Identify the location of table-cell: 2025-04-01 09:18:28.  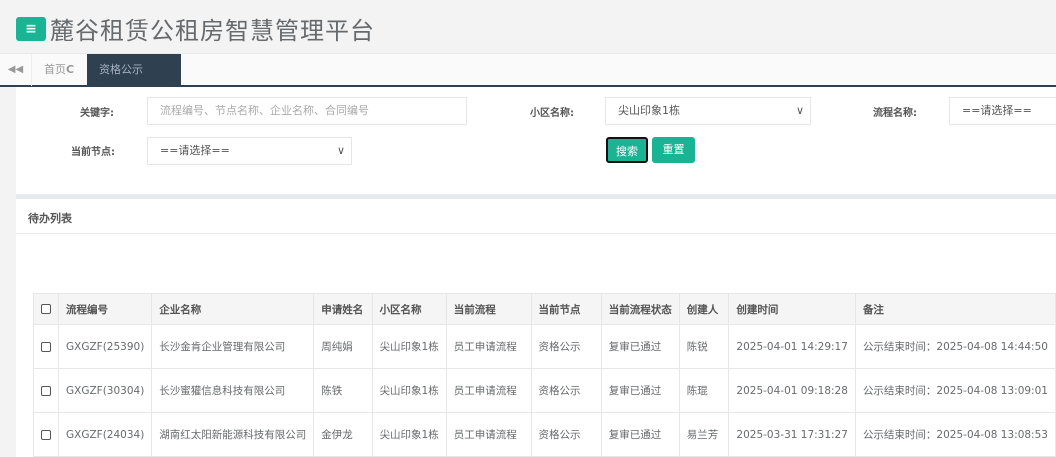
(792, 390).